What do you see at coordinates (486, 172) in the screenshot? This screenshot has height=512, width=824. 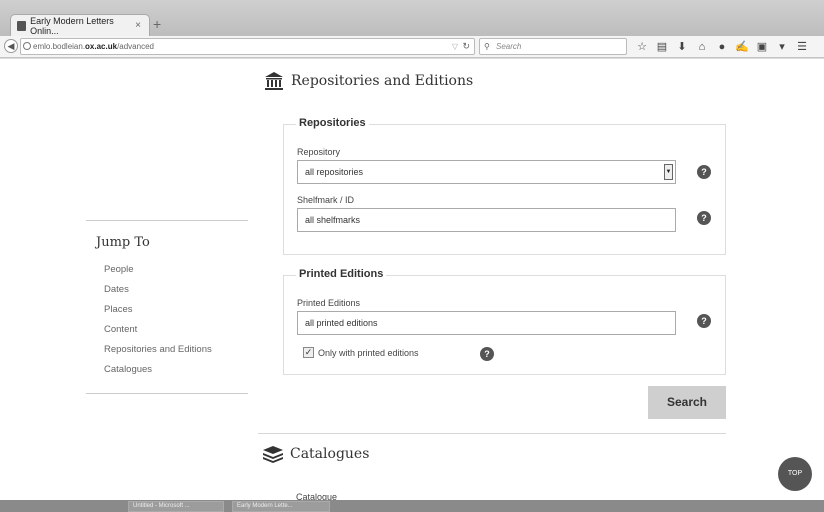 I see `repository-select: all repositories ▼` at bounding box center [486, 172].